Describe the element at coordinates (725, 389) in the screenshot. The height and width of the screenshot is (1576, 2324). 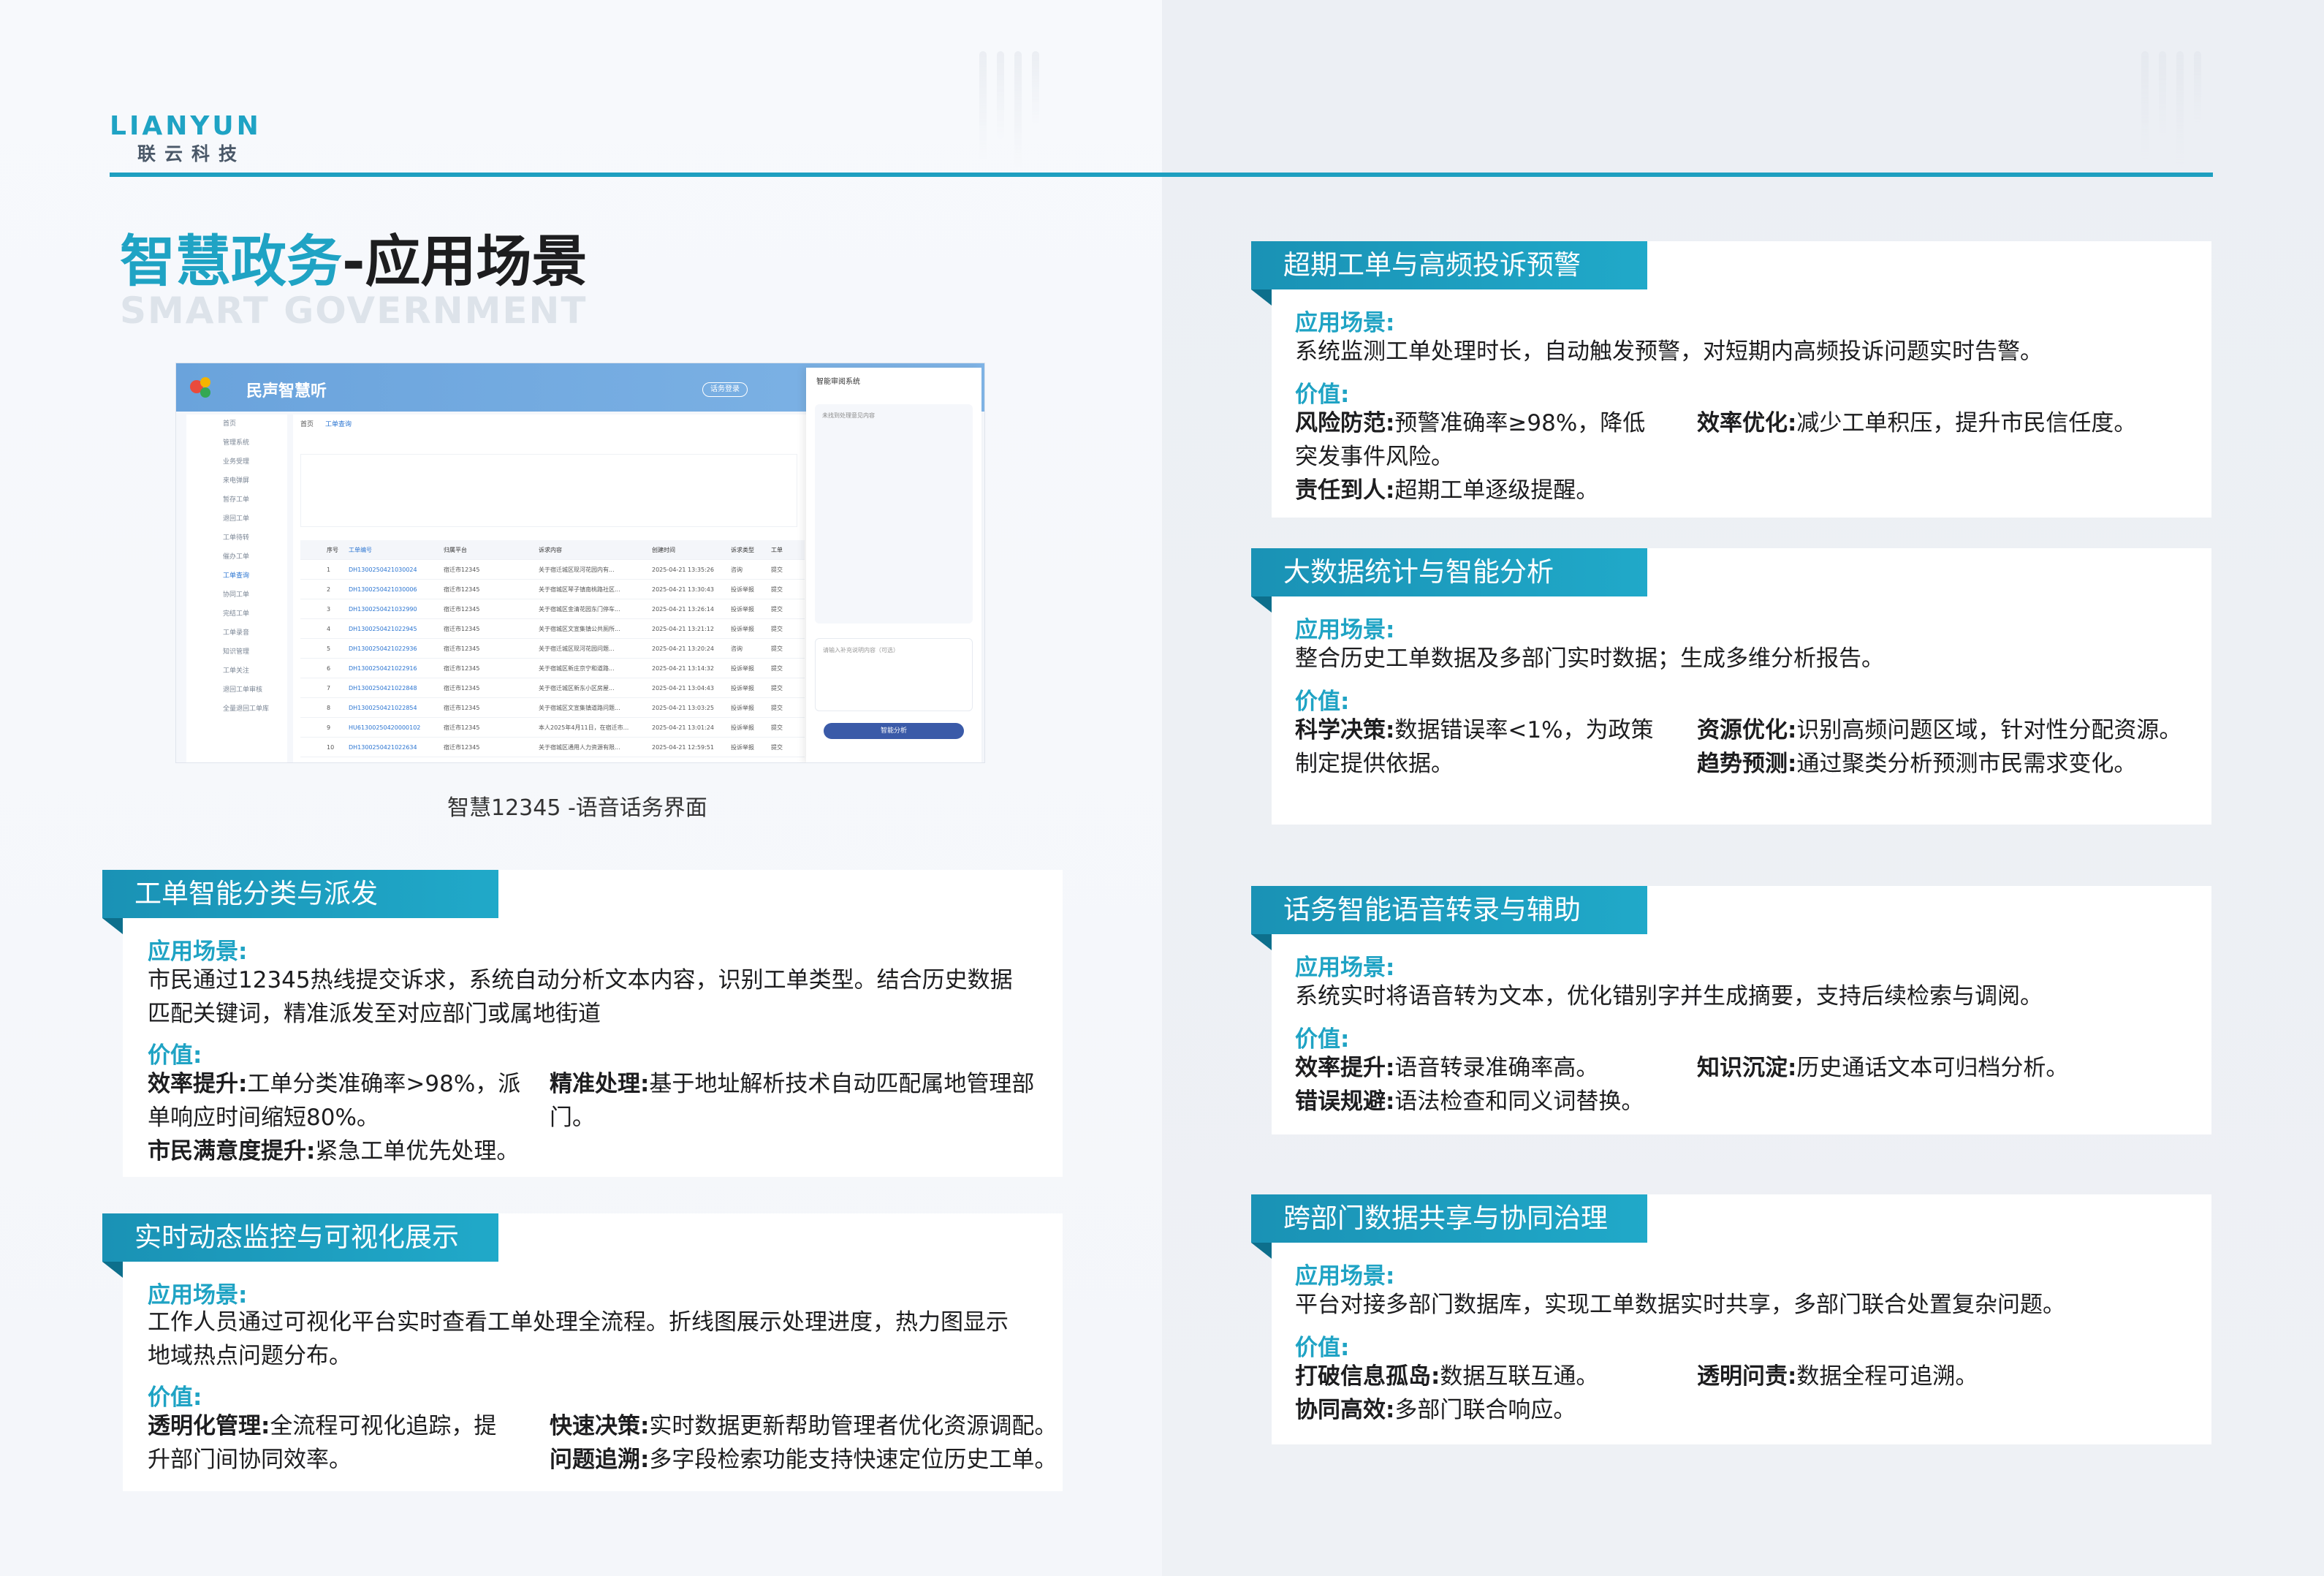
I see `login-button: 话务登录` at that location.